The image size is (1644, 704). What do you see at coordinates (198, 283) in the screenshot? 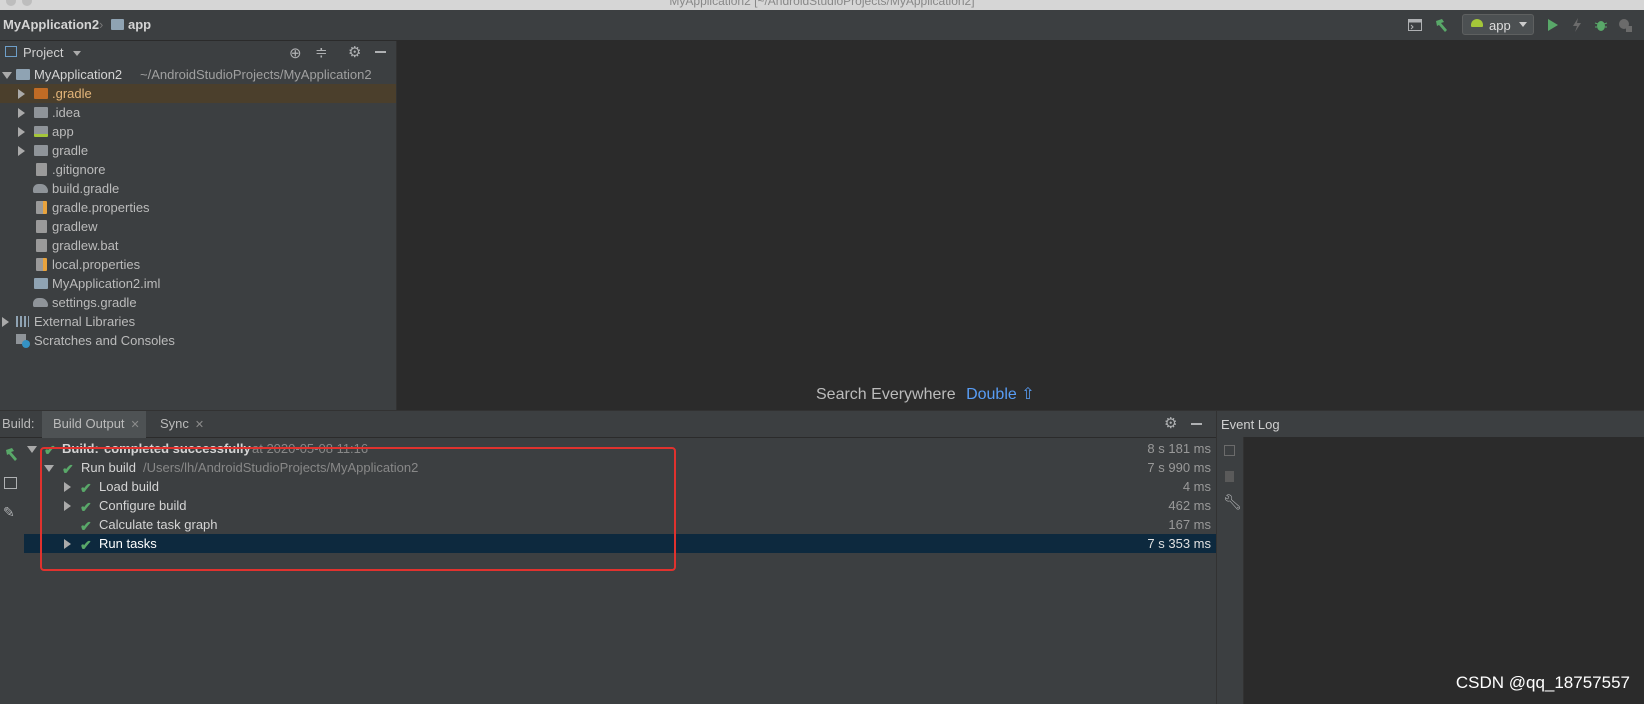
I see `tree-item-iml: MyApplication2.iml` at bounding box center [198, 283].